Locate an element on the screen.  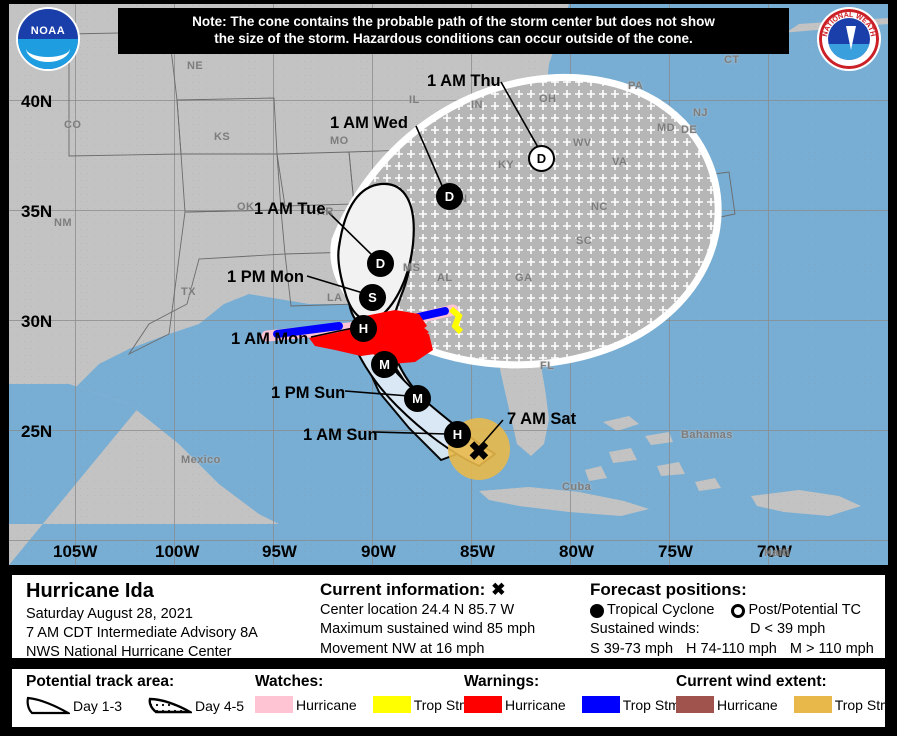
legend-d-range: D < 39 mph is located at coordinates (788, 629).